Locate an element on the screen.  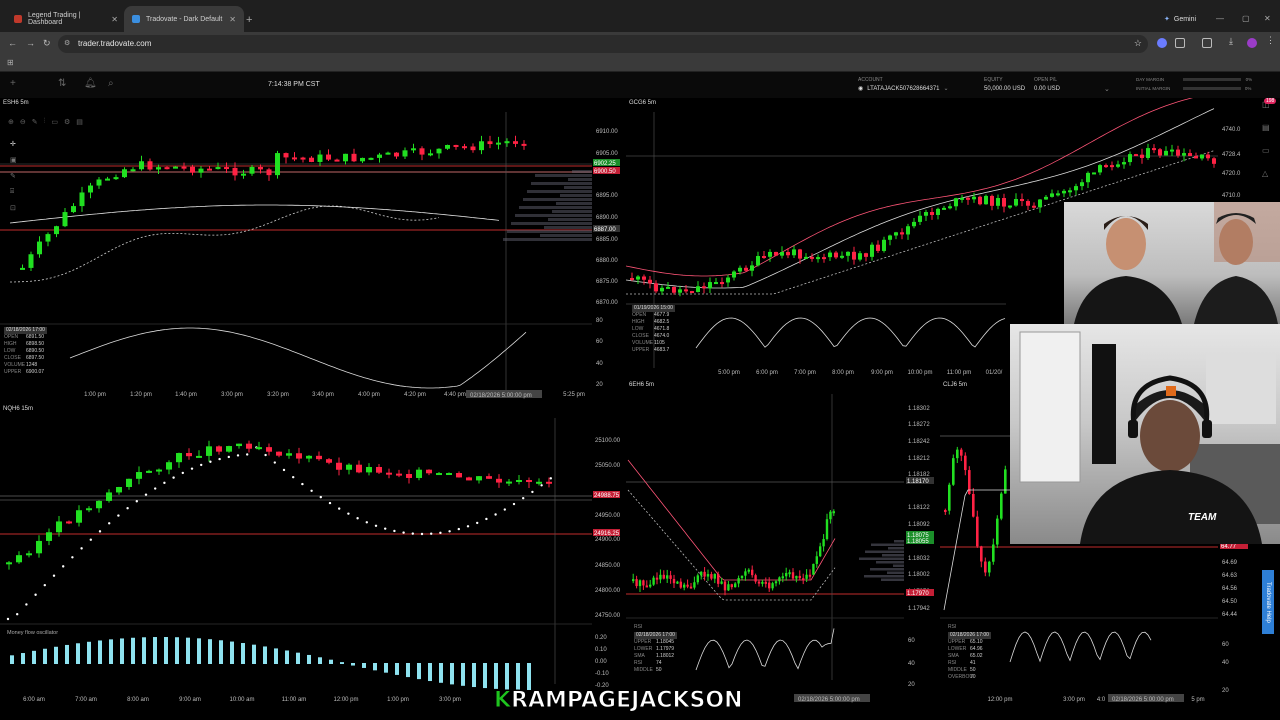
pencil-icon: ✎ is located at coordinates (13, 176).